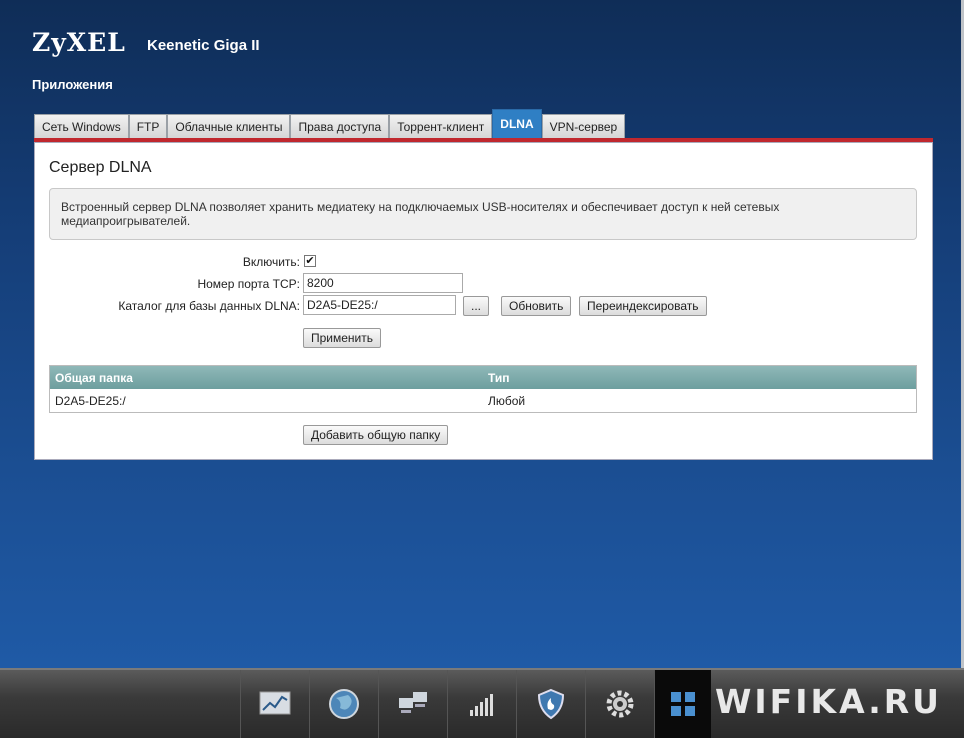 The height and width of the screenshot is (738, 964). What do you see at coordinates (100, 167) in the screenshot?
I see `panel-title: Сервер DLNA` at bounding box center [100, 167].